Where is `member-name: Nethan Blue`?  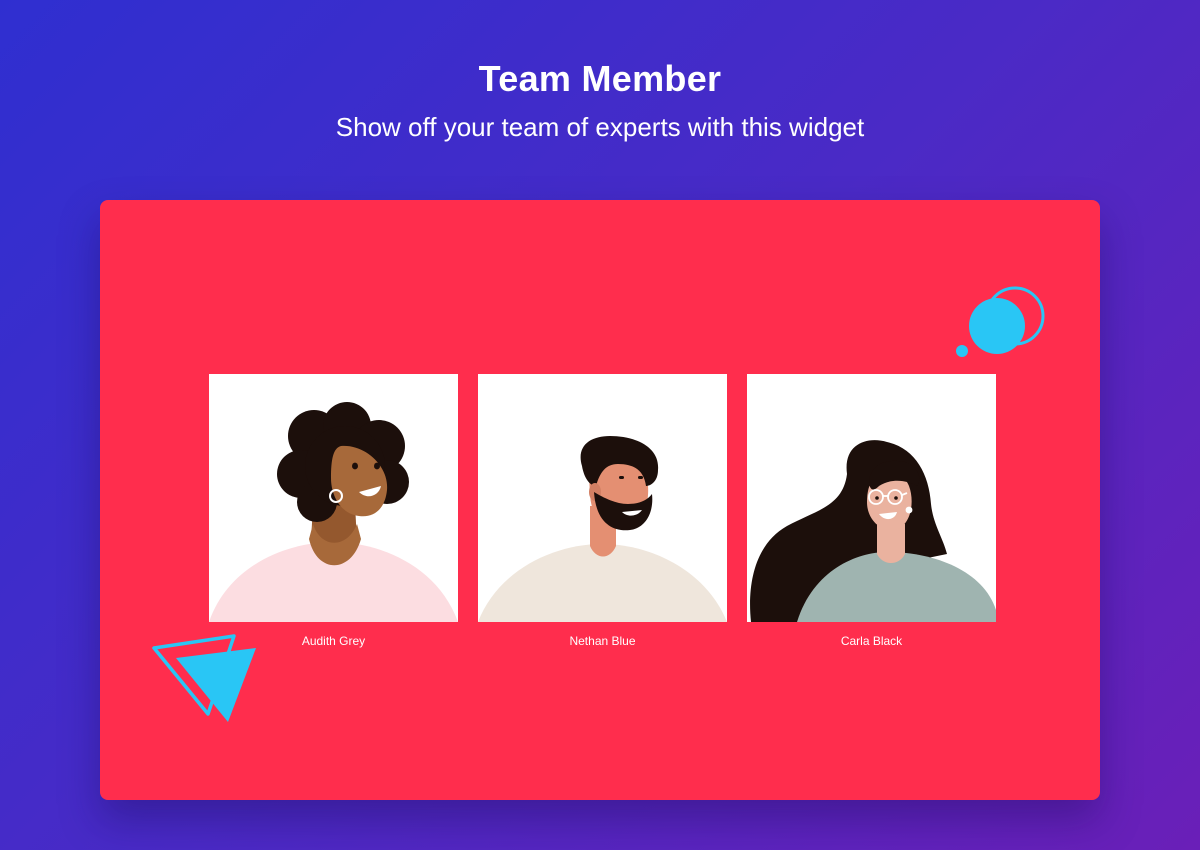
member-name: Nethan Blue is located at coordinates (602, 641).